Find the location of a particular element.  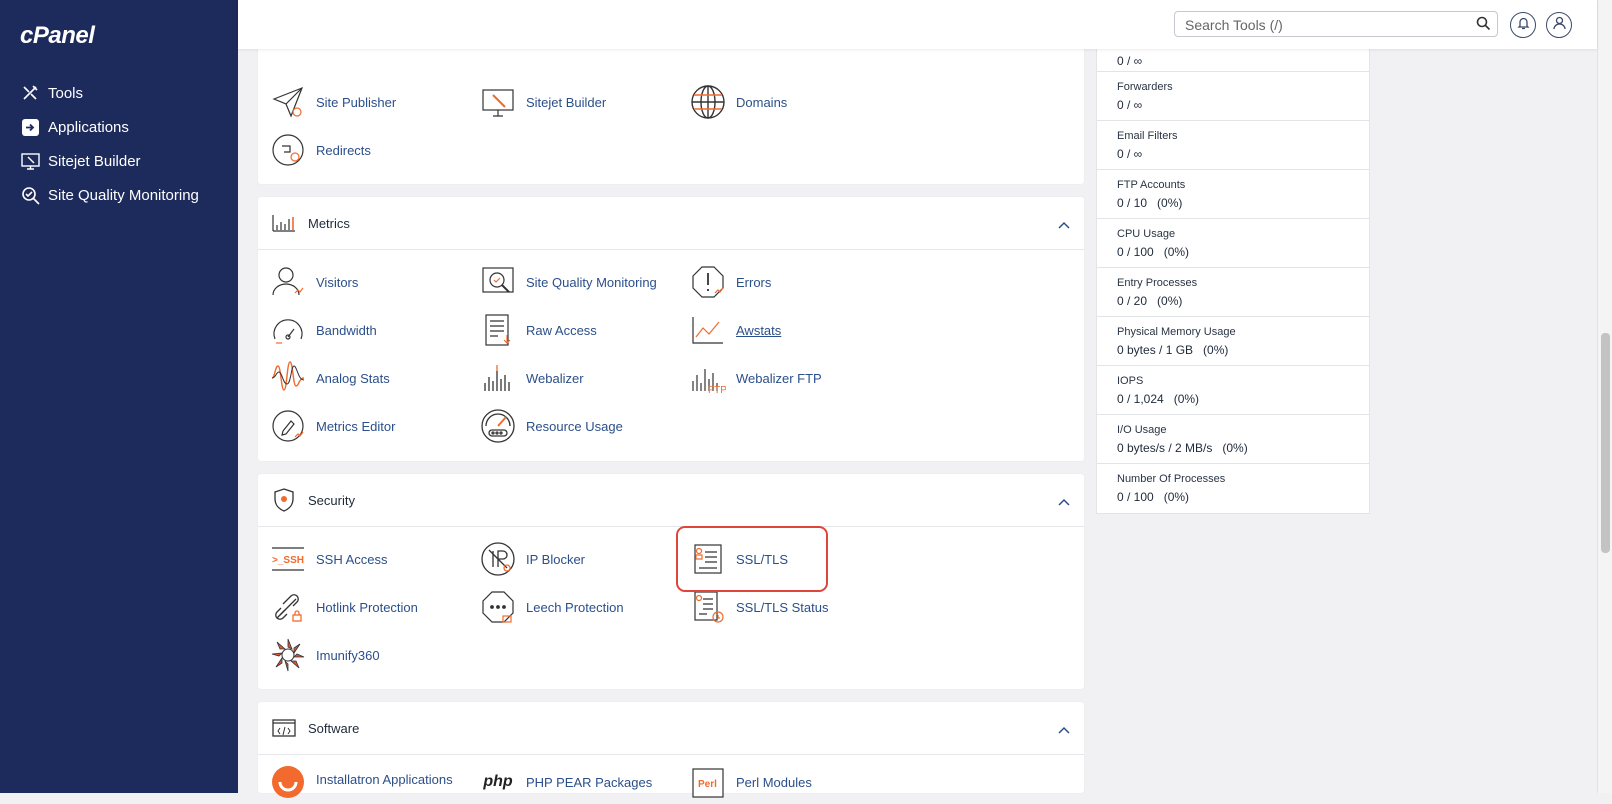

page-scrollbar is located at coordinates (1604, 396).